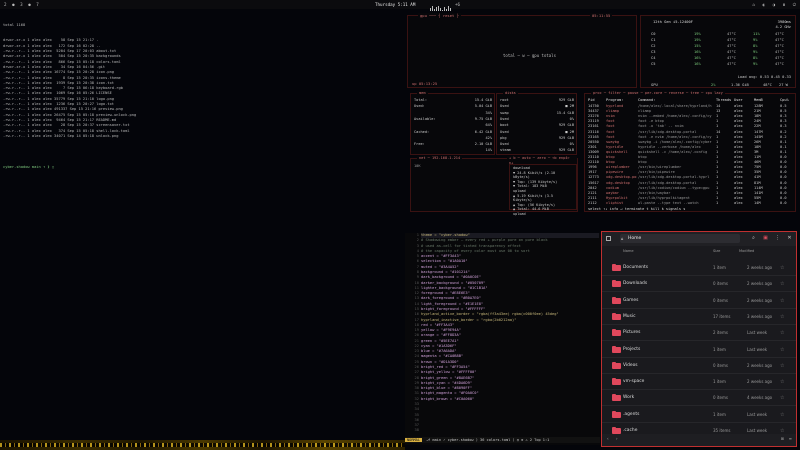 The image size is (800, 450). What do you see at coordinates (758, 100) in the screenshot?
I see `process-column-header: MemB` at bounding box center [758, 100].